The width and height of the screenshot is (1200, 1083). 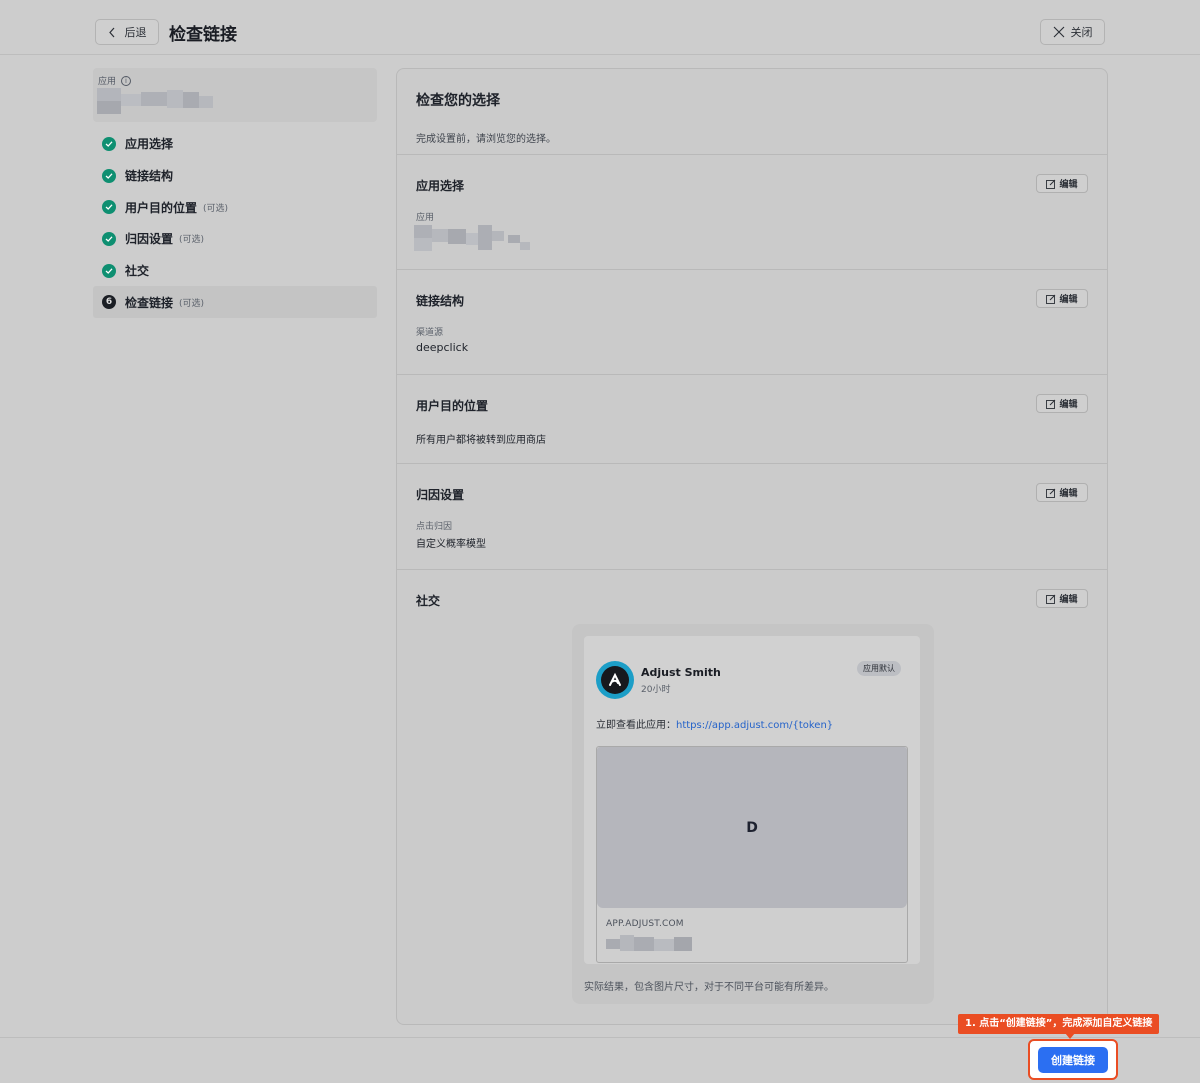 What do you see at coordinates (1058, 32) in the screenshot?
I see `close-icon` at bounding box center [1058, 32].